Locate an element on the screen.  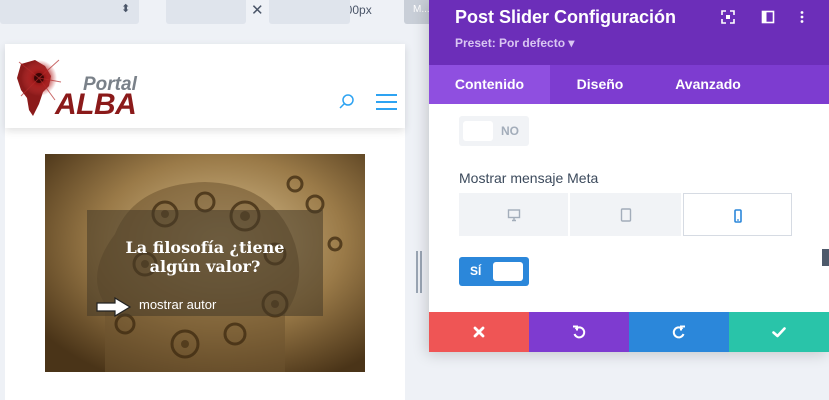
width-input: 400px is located at coordinates (269, 12).